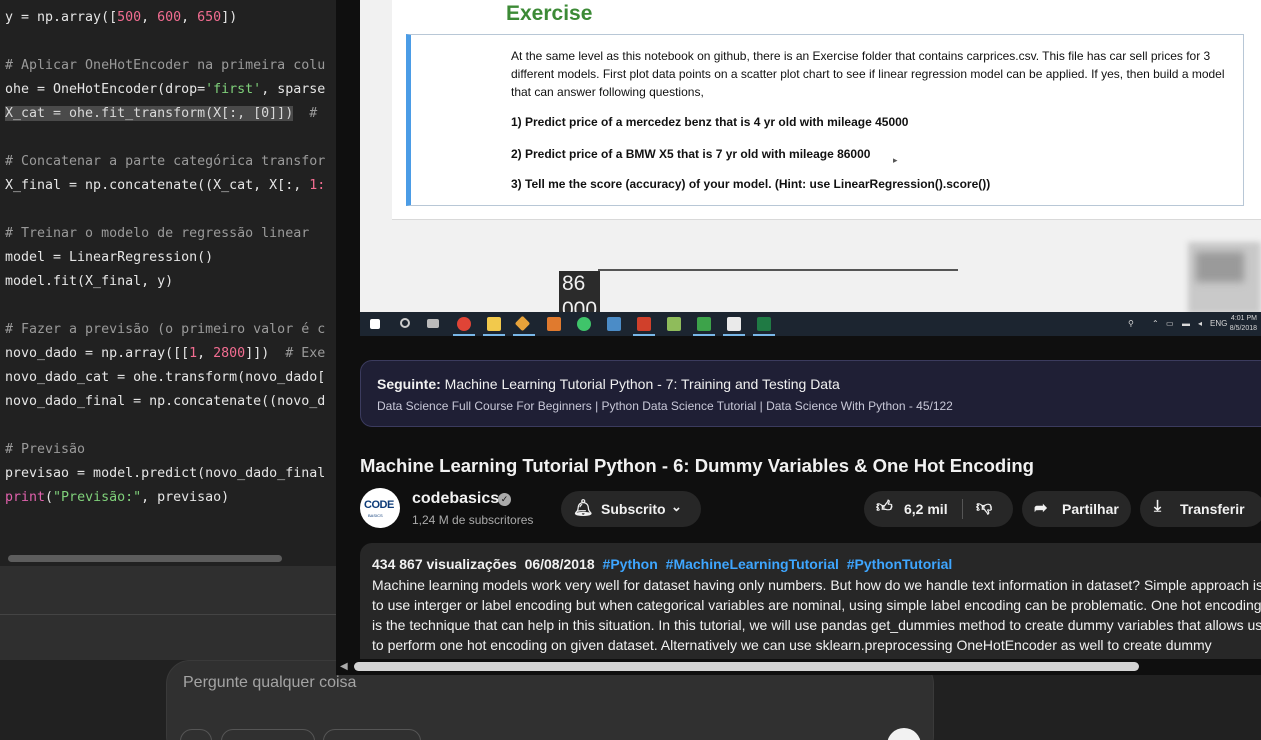 The width and height of the screenshot is (1261, 740). What do you see at coordinates (97, 353) in the screenshot?
I see `code-token: novo_dado = np.array([[` at bounding box center [97, 353].